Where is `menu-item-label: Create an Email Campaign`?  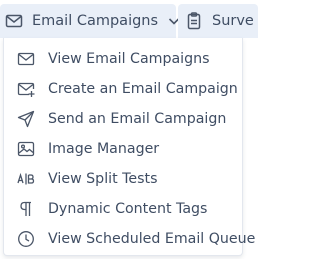
menu-item-label: Create an Email Campaign is located at coordinates (143, 89).